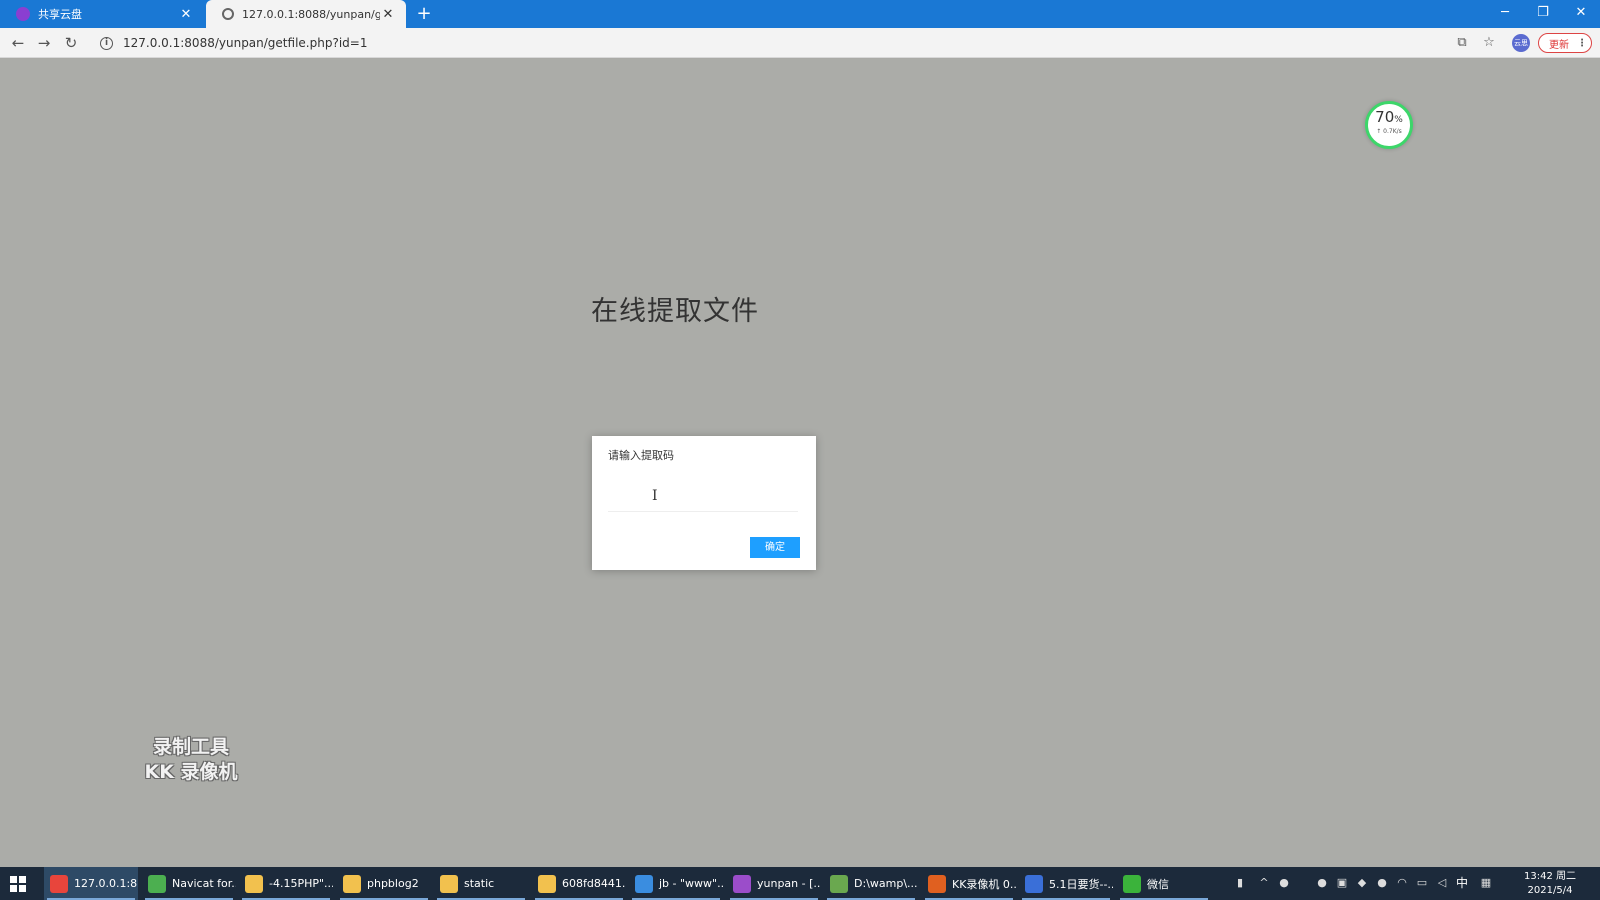  What do you see at coordinates (1389, 131) in the screenshot?
I see `speed-rate: ↑ 0.7K/s` at bounding box center [1389, 131].